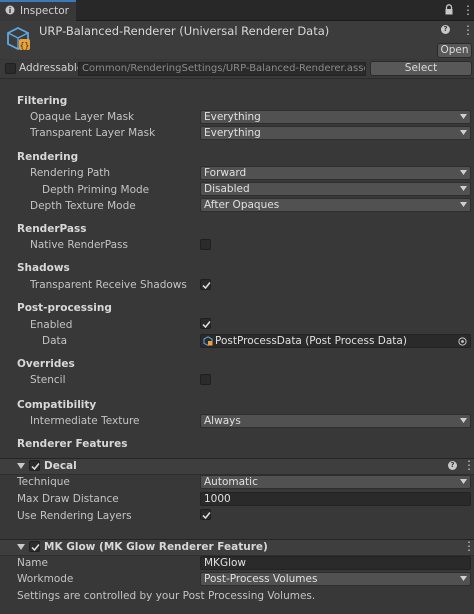 Image resolution: width=474 pixels, height=614 pixels. I want to click on postprocessing-data-label: Data, so click(55, 341).